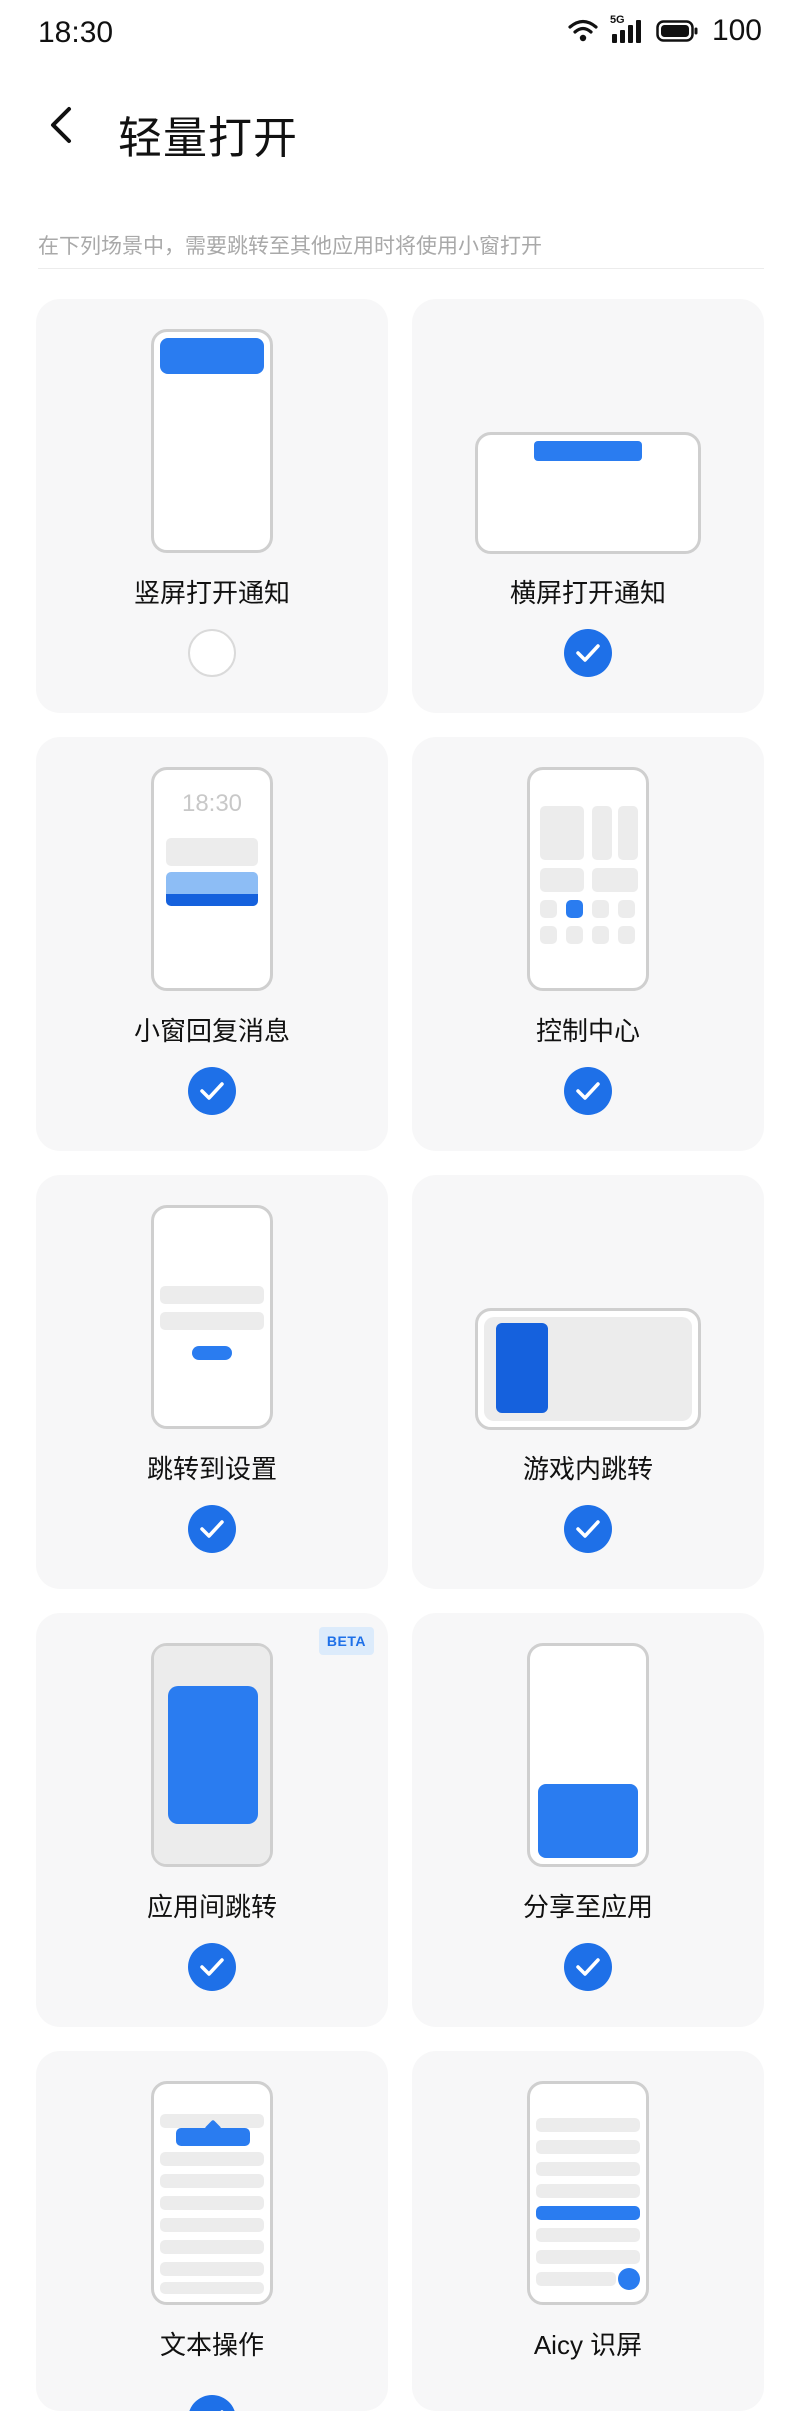  I want to click on card-label: 跳转到设置, so click(211, 1469).